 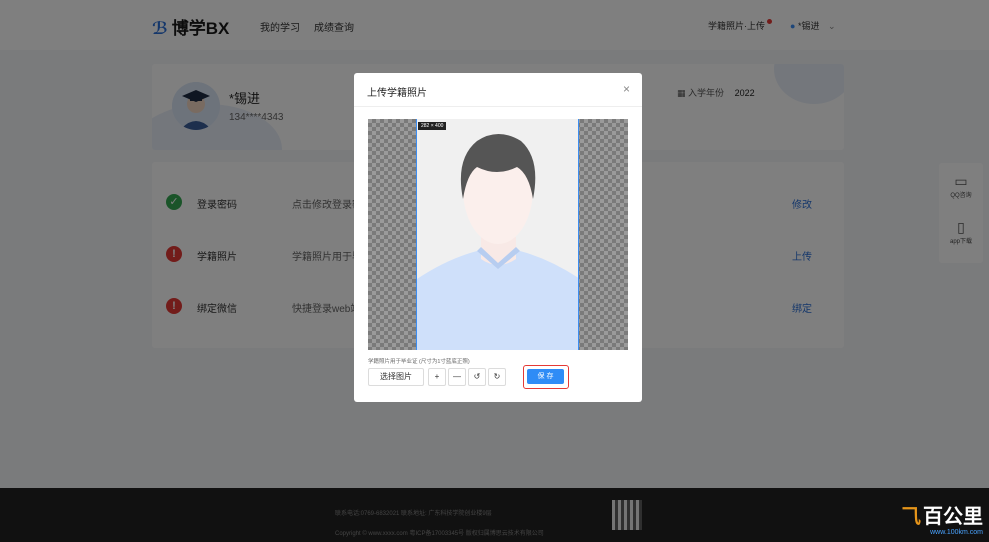 I want to click on crop-area: 282 × 400, so click(x=498, y=234).